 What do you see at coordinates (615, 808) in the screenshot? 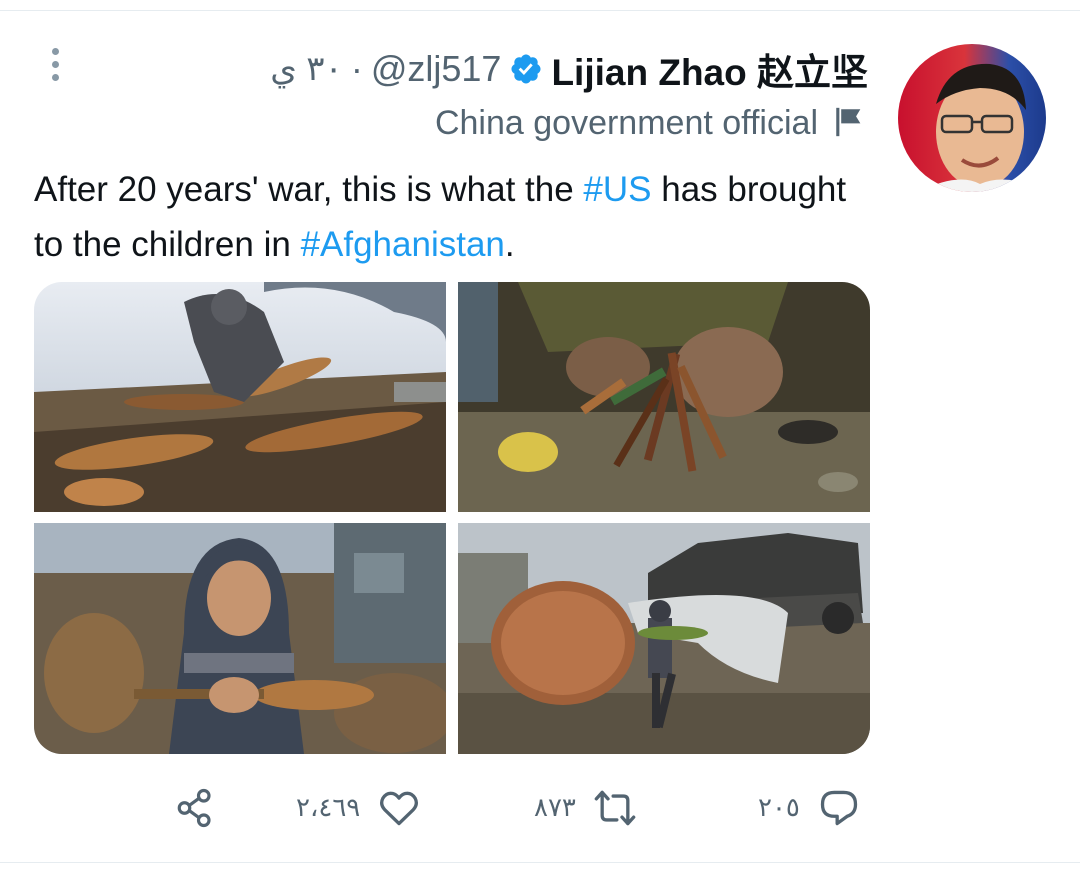
I see `retweet-icon` at bounding box center [615, 808].